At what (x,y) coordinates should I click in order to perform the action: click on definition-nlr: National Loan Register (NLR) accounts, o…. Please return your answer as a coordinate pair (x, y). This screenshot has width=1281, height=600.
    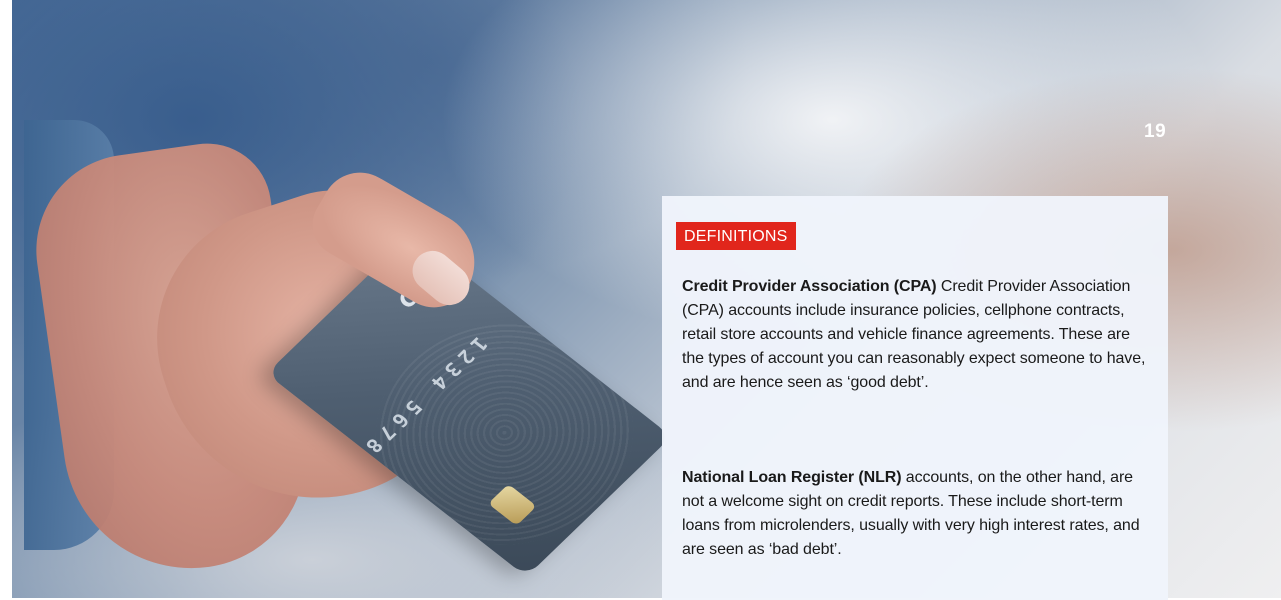
    Looking at the image, I should click on (917, 514).